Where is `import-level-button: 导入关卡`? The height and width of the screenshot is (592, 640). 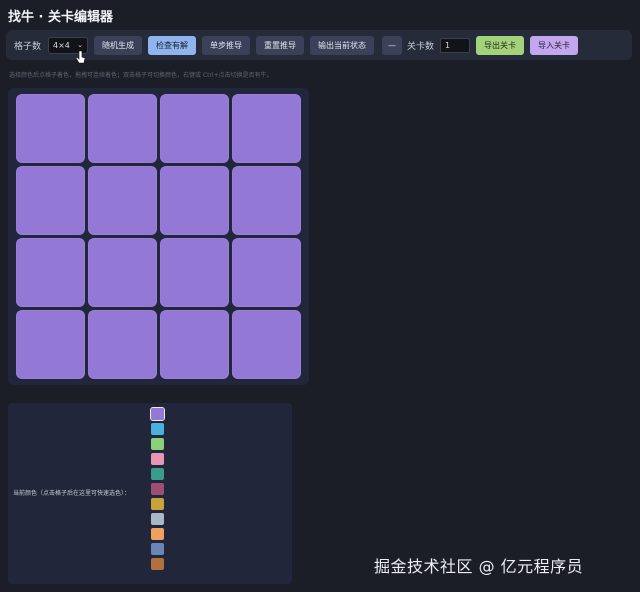
import-level-button: 导入关卡 is located at coordinates (554, 45).